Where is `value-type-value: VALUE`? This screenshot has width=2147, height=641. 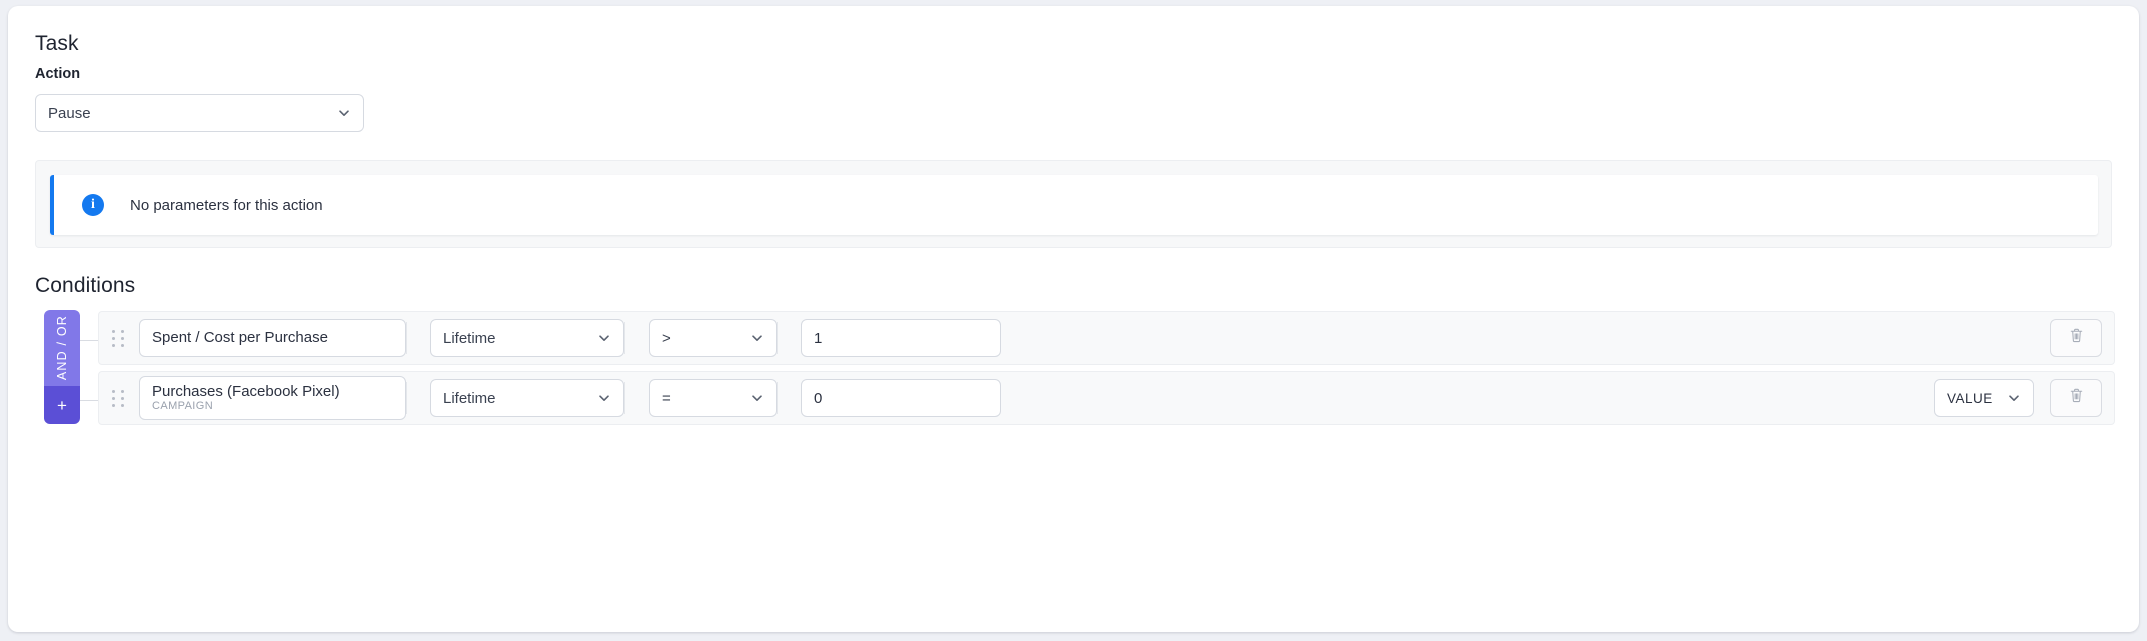 value-type-value: VALUE is located at coordinates (1970, 398).